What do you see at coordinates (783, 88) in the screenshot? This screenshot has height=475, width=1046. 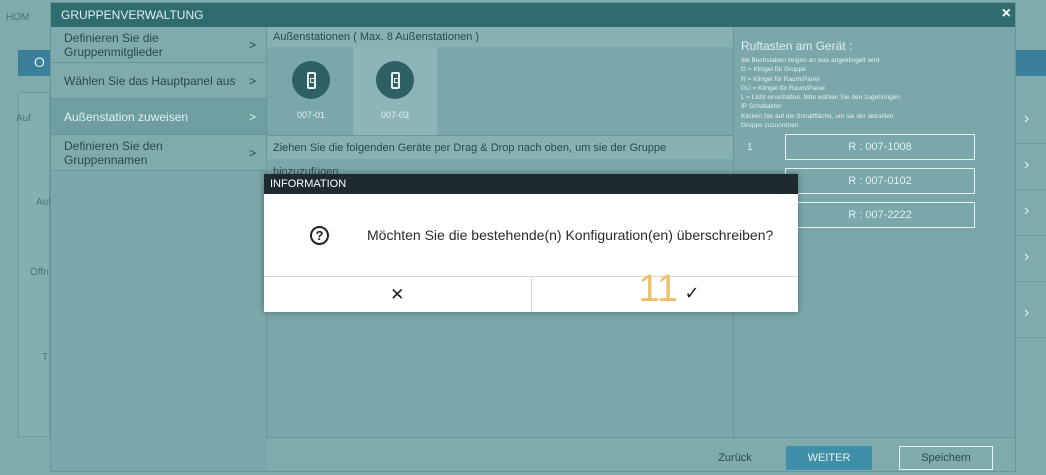 I see `description-line: GU = Klingel für Raum/Panel` at bounding box center [783, 88].